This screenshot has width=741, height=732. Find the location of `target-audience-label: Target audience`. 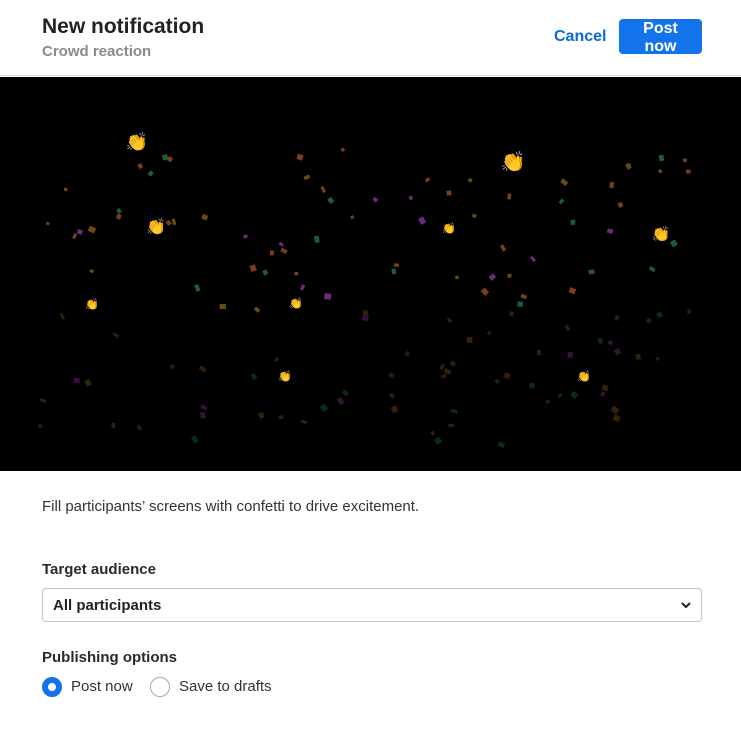

target-audience-label: Target audience is located at coordinates (99, 569).